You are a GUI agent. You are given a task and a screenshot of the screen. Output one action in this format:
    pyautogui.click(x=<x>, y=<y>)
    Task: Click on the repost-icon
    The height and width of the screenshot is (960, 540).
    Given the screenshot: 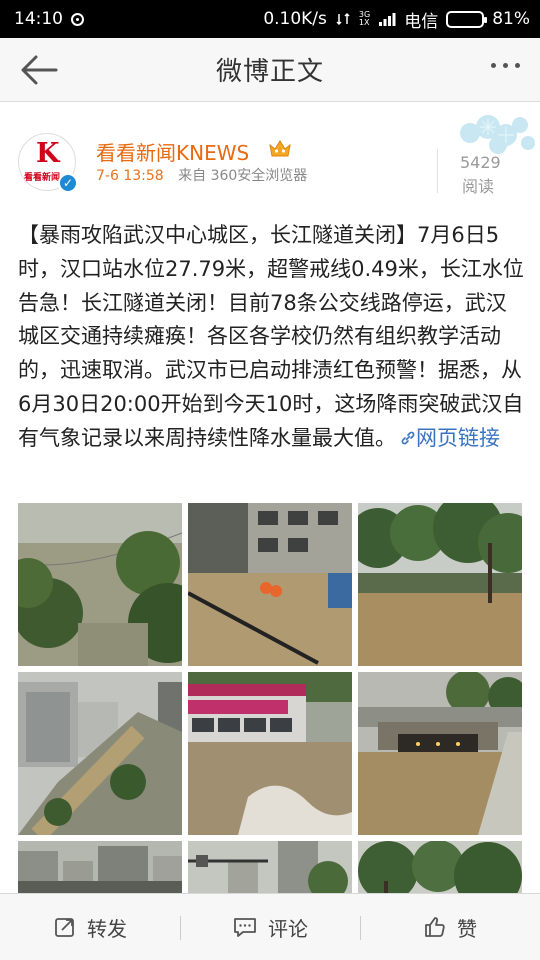 What is the action you would take?
    pyautogui.click(x=64, y=927)
    